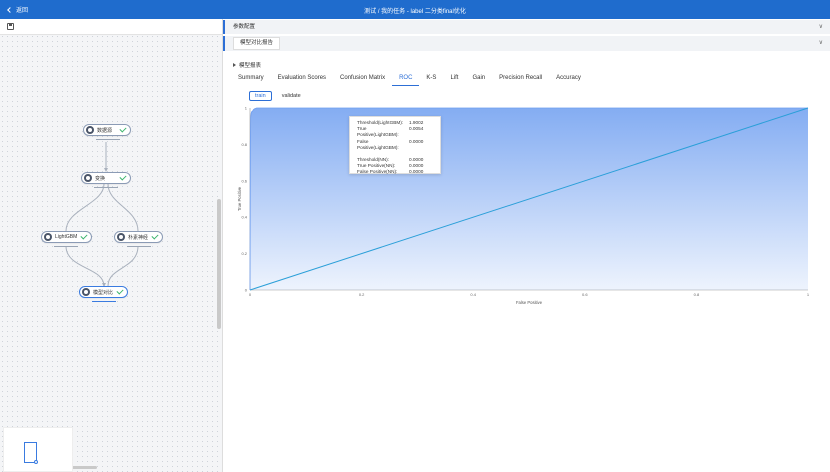 The height and width of the screenshot is (472, 830). I want to click on page-title: 测试 / 我的任务 - label 二分类final优化, so click(415, 12).